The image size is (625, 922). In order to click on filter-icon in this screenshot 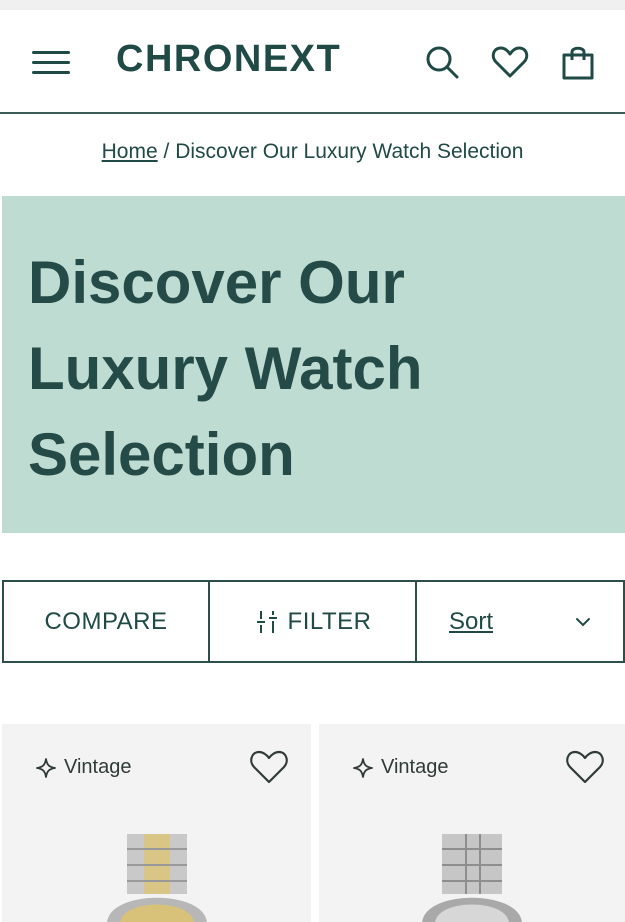, I will do `click(266, 621)`.